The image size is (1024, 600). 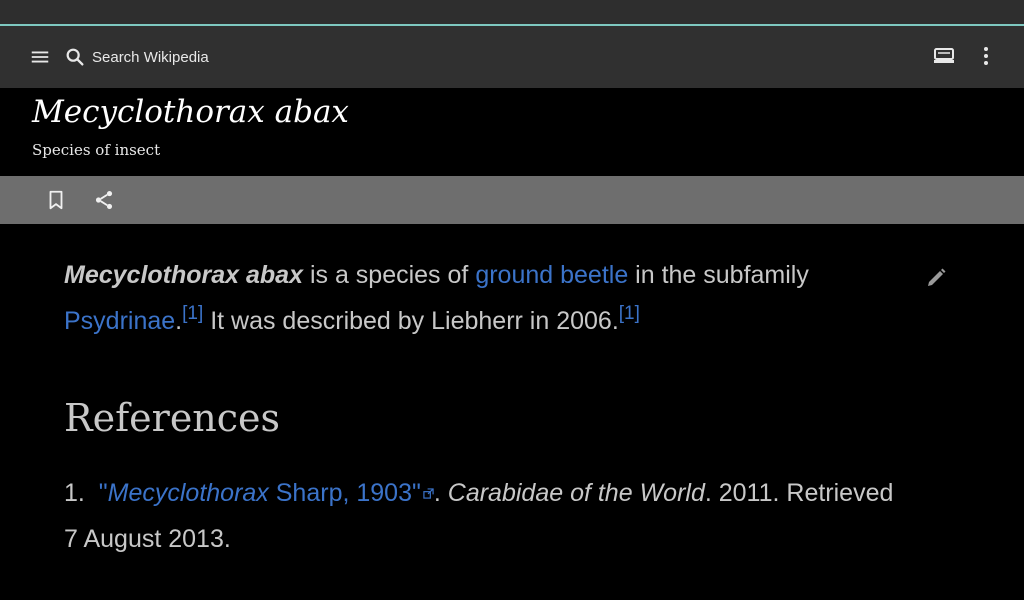 I want to click on reference-link-rest: Sharp, 1903, so click(x=340, y=493).